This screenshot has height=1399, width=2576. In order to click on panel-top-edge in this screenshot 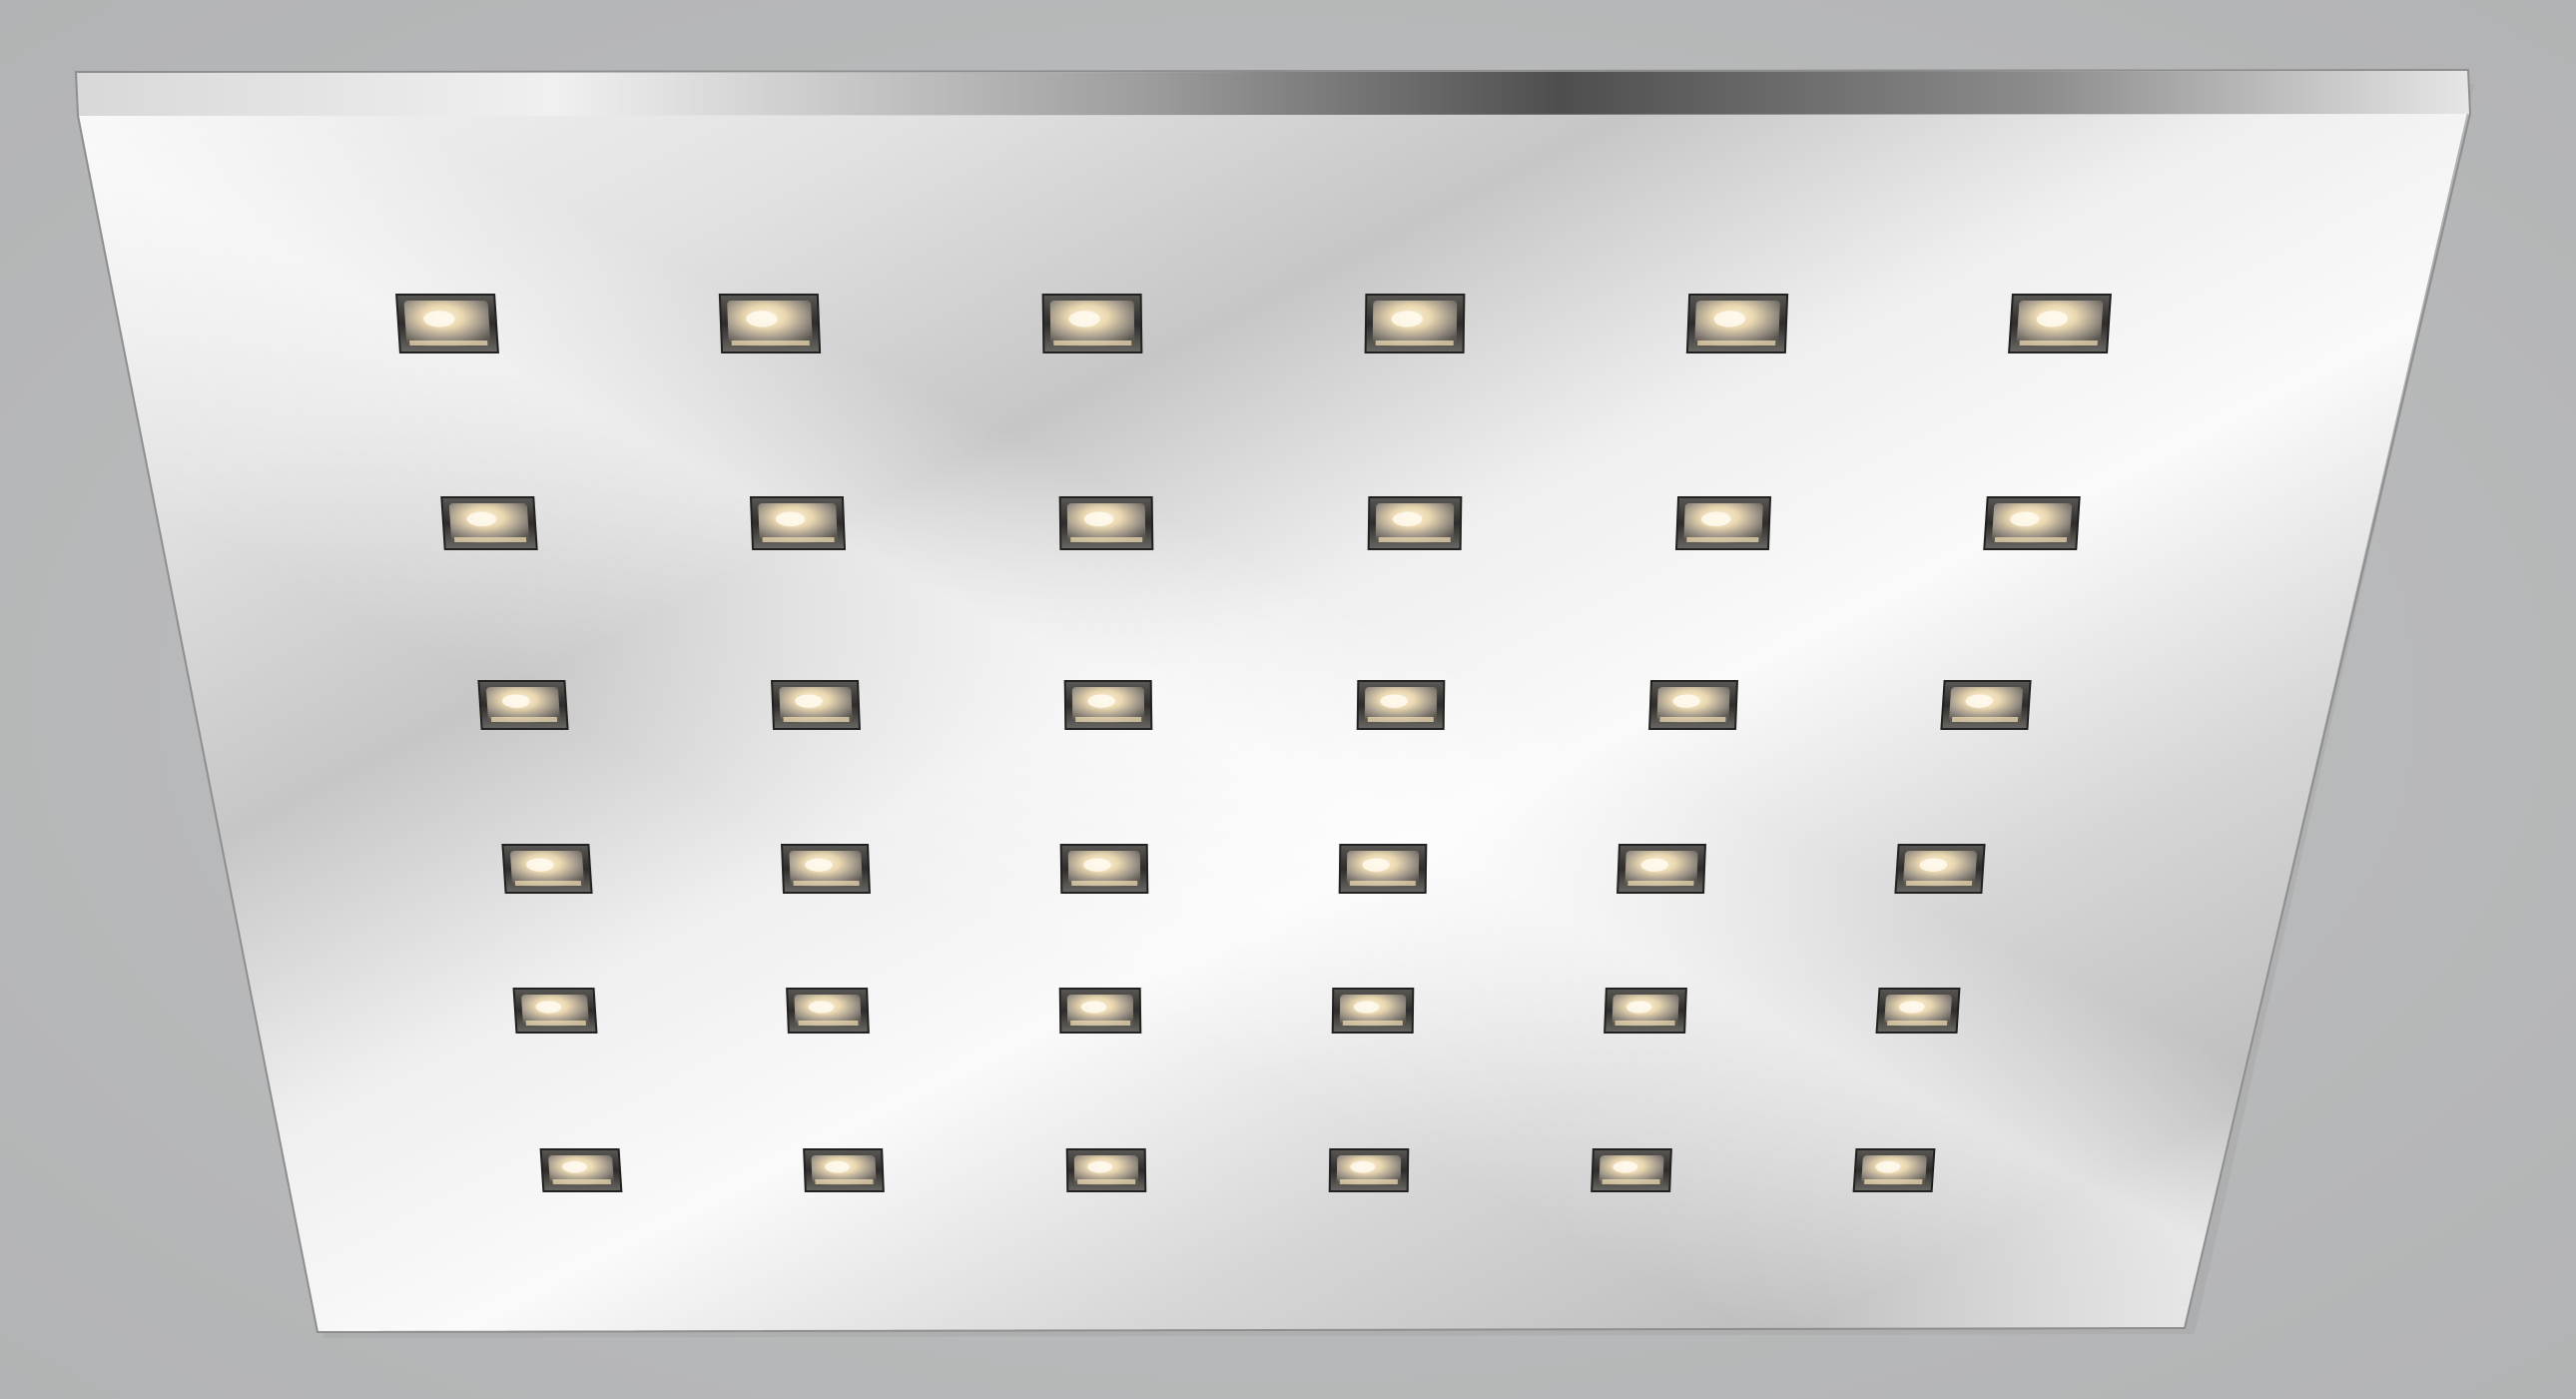, I will do `click(1273, 93)`.